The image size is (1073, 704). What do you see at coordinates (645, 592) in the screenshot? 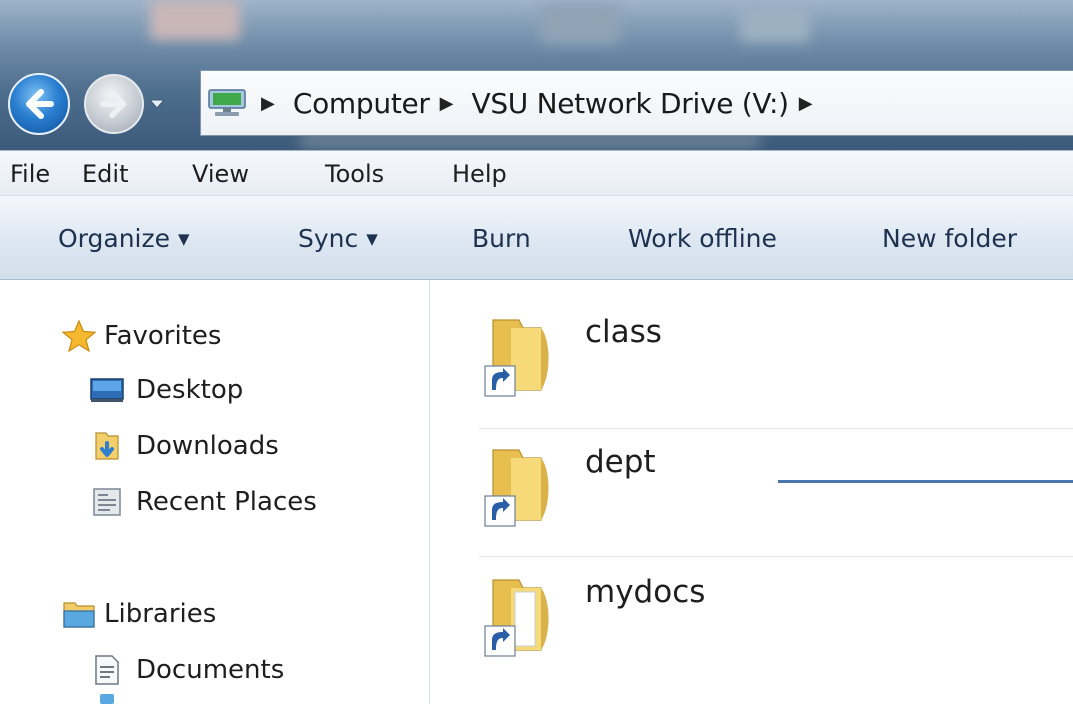
I see `file-name-mydocs: mydocs` at bounding box center [645, 592].